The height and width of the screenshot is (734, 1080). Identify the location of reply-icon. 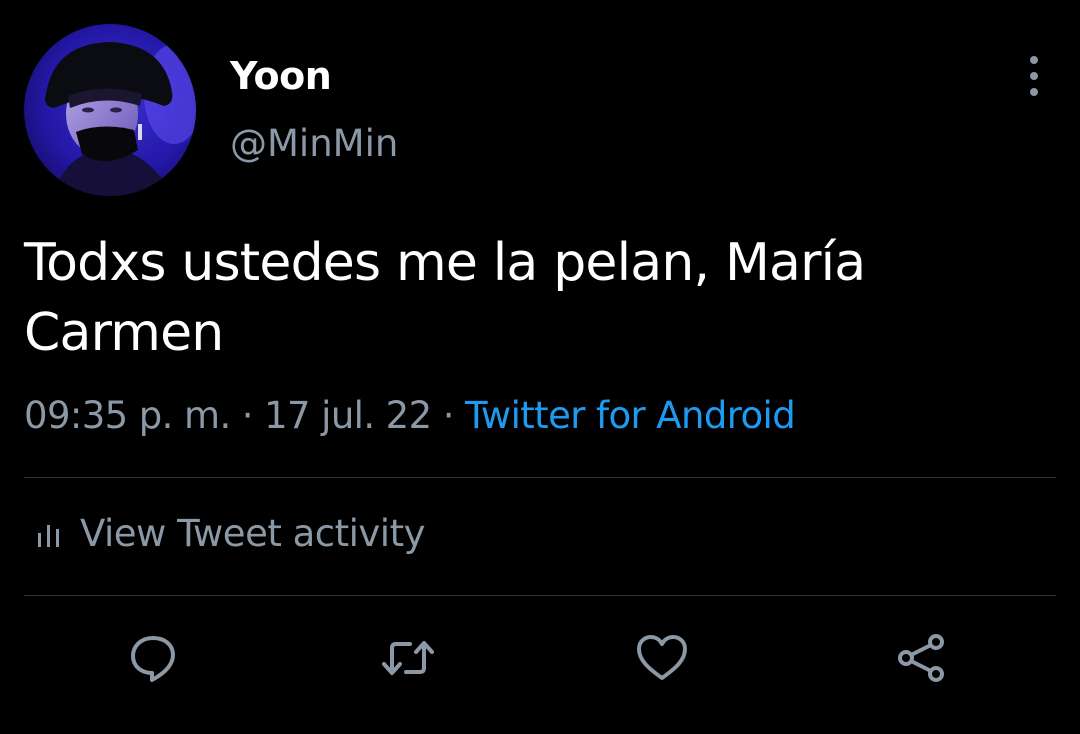
(153, 659).